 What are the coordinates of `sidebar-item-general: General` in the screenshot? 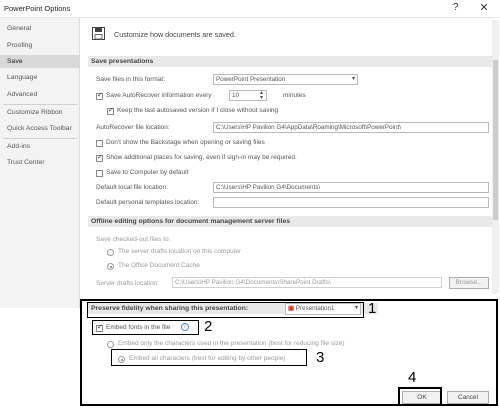 It's located at (40, 28).